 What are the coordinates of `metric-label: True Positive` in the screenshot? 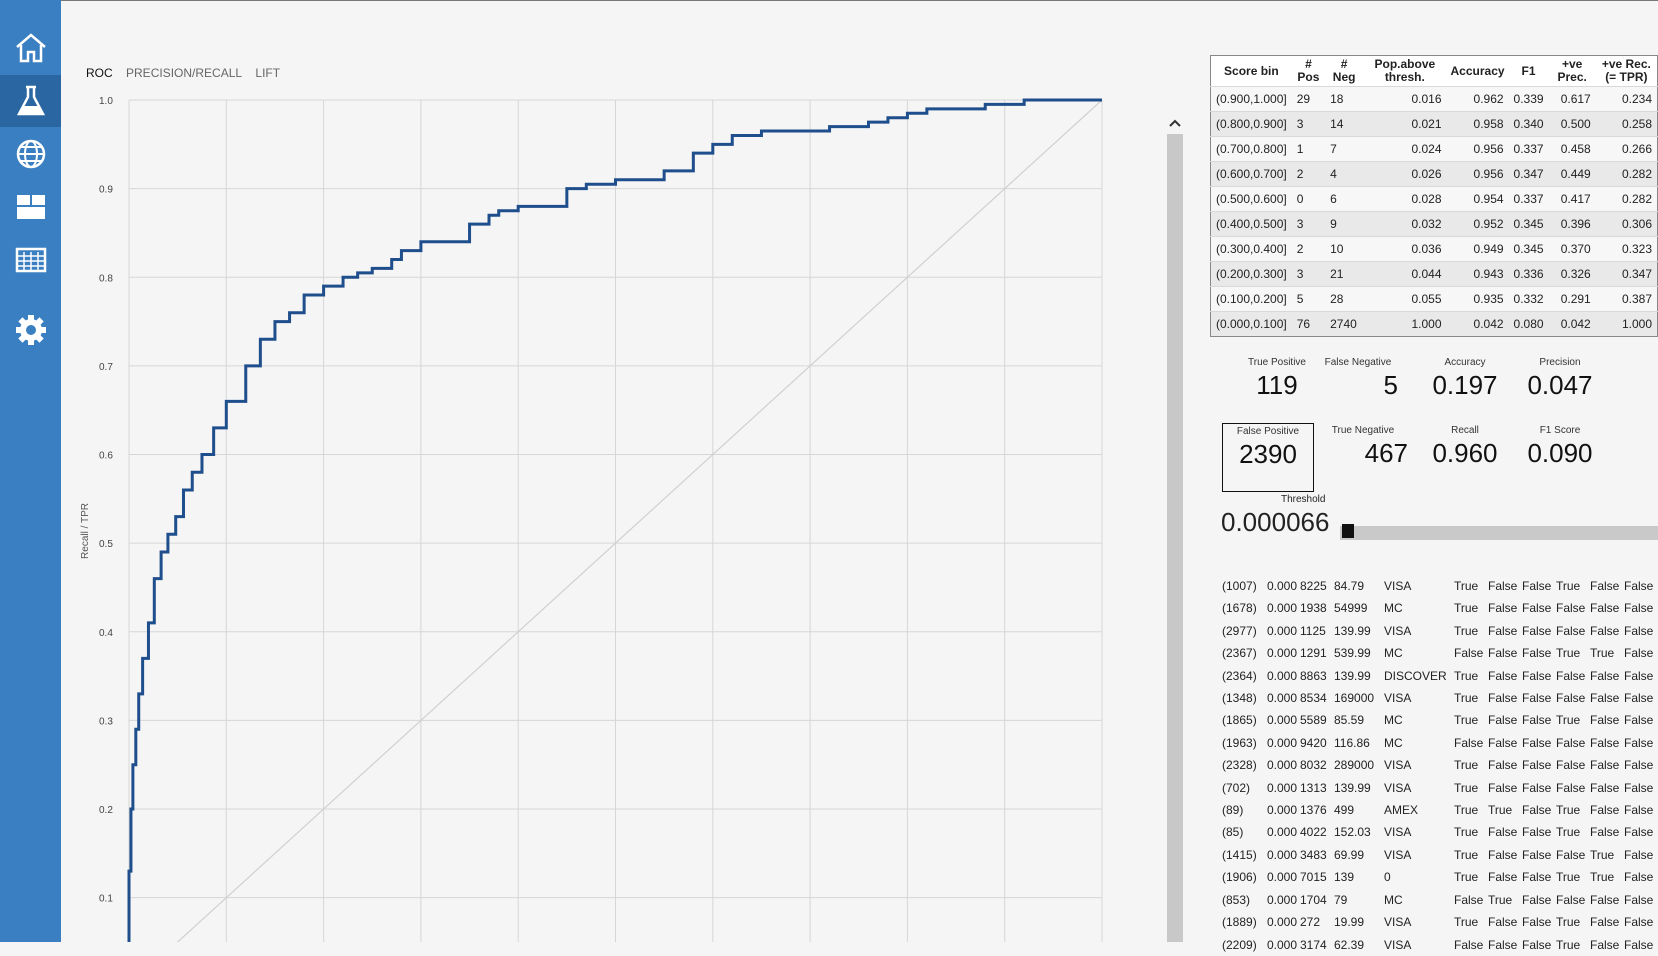 It's located at (1277, 362).